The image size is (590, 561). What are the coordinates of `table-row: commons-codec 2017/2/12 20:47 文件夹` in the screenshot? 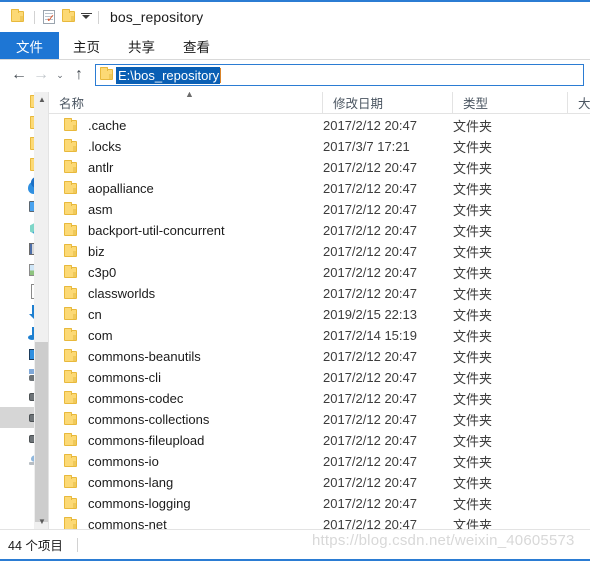 It's located at (319, 398).